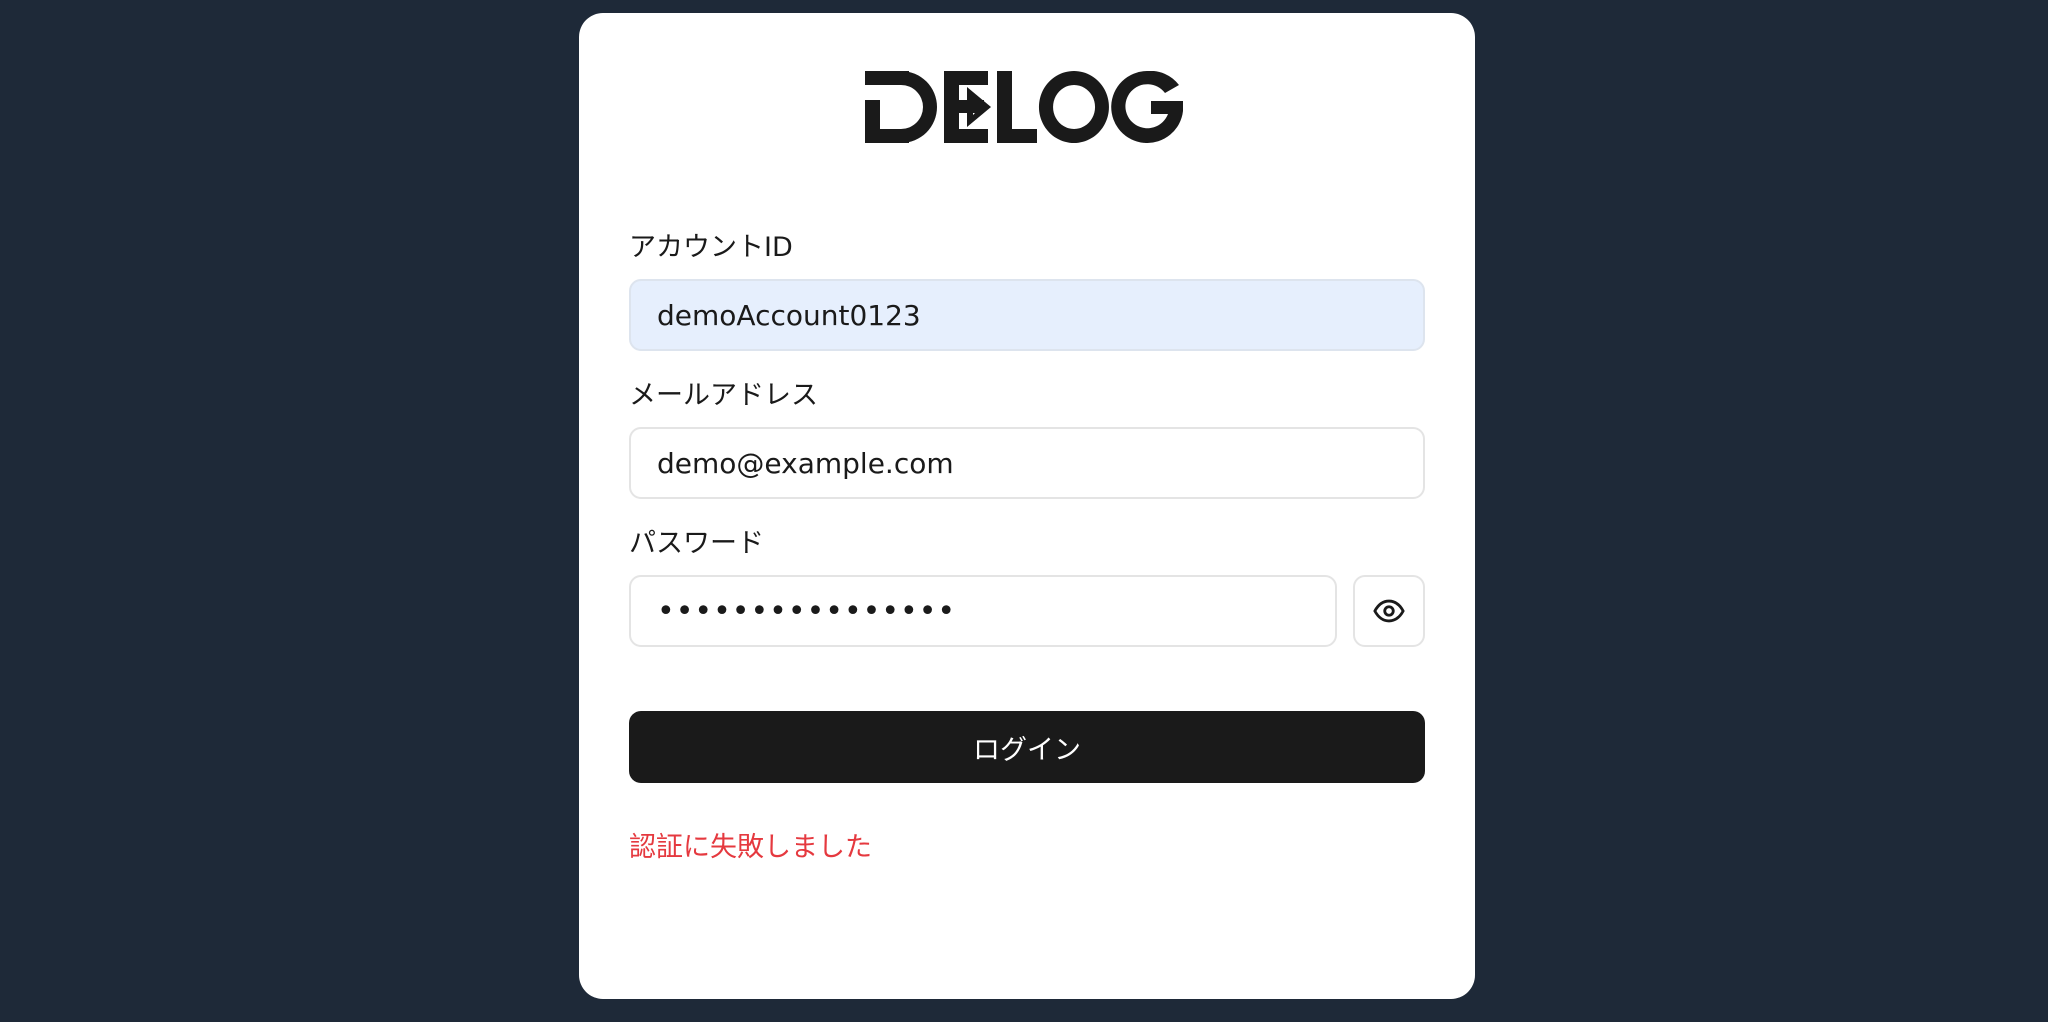 This screenshot has width=2048, height=1022. I want to click on email-input: demo@example.com, so click(1027, 463).